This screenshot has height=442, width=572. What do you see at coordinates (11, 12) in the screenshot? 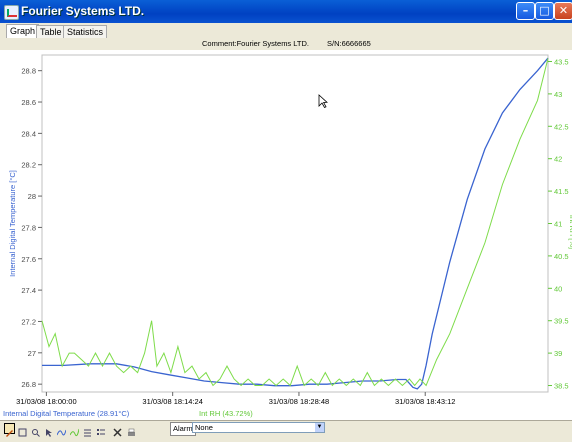
I see `app-icon` at bounding box center [11, 12].